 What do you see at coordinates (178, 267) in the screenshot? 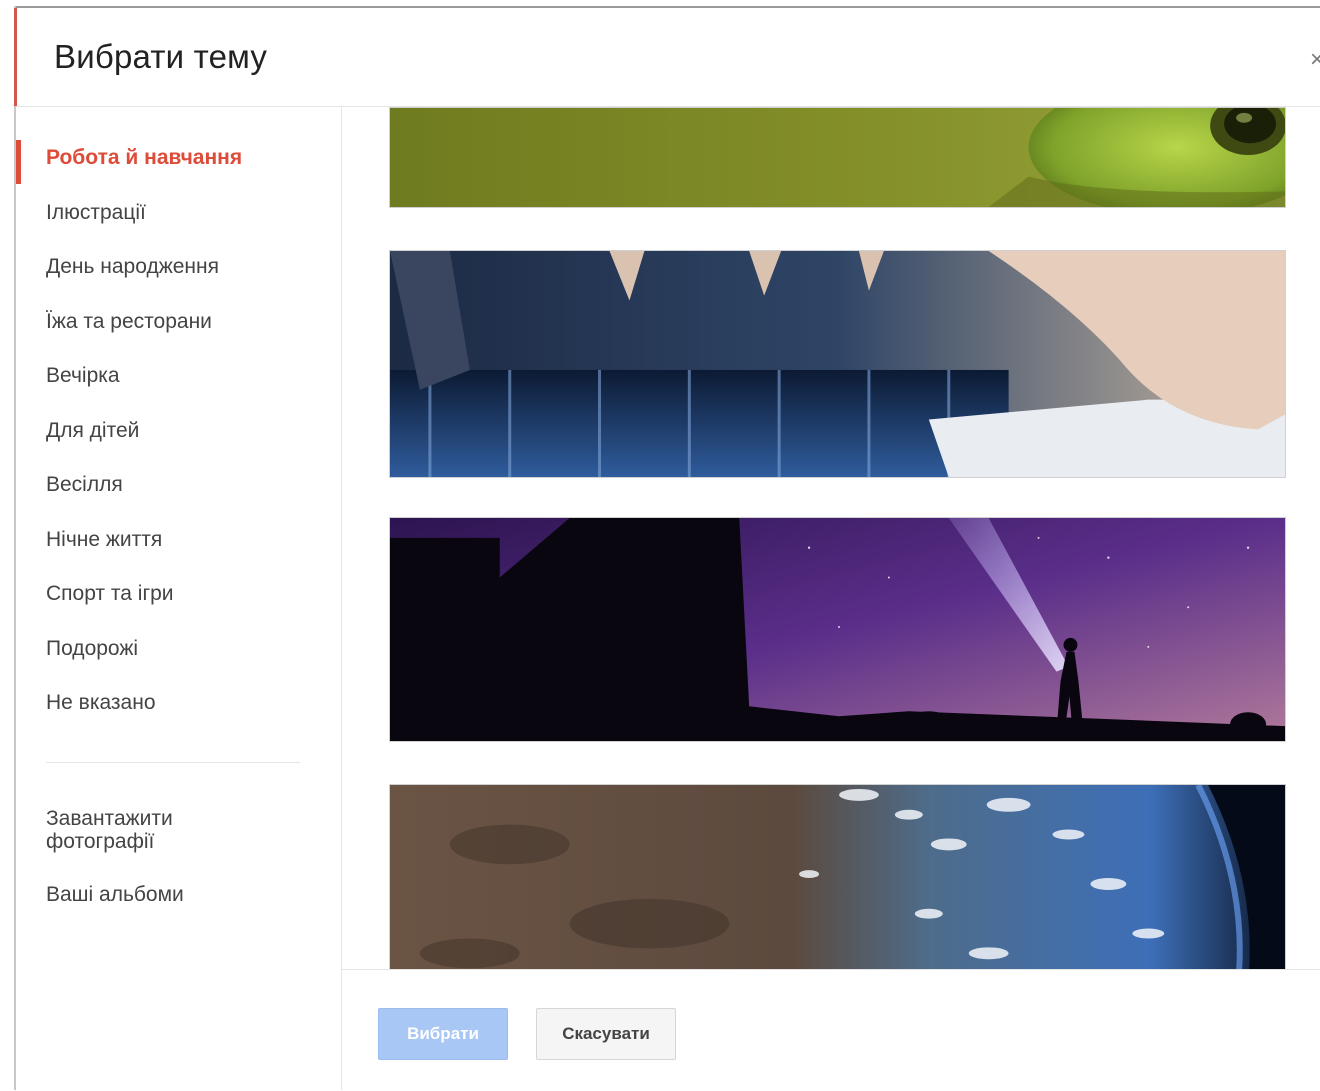
I see `category-birthday: День народження` at bounding box center [178, 267].